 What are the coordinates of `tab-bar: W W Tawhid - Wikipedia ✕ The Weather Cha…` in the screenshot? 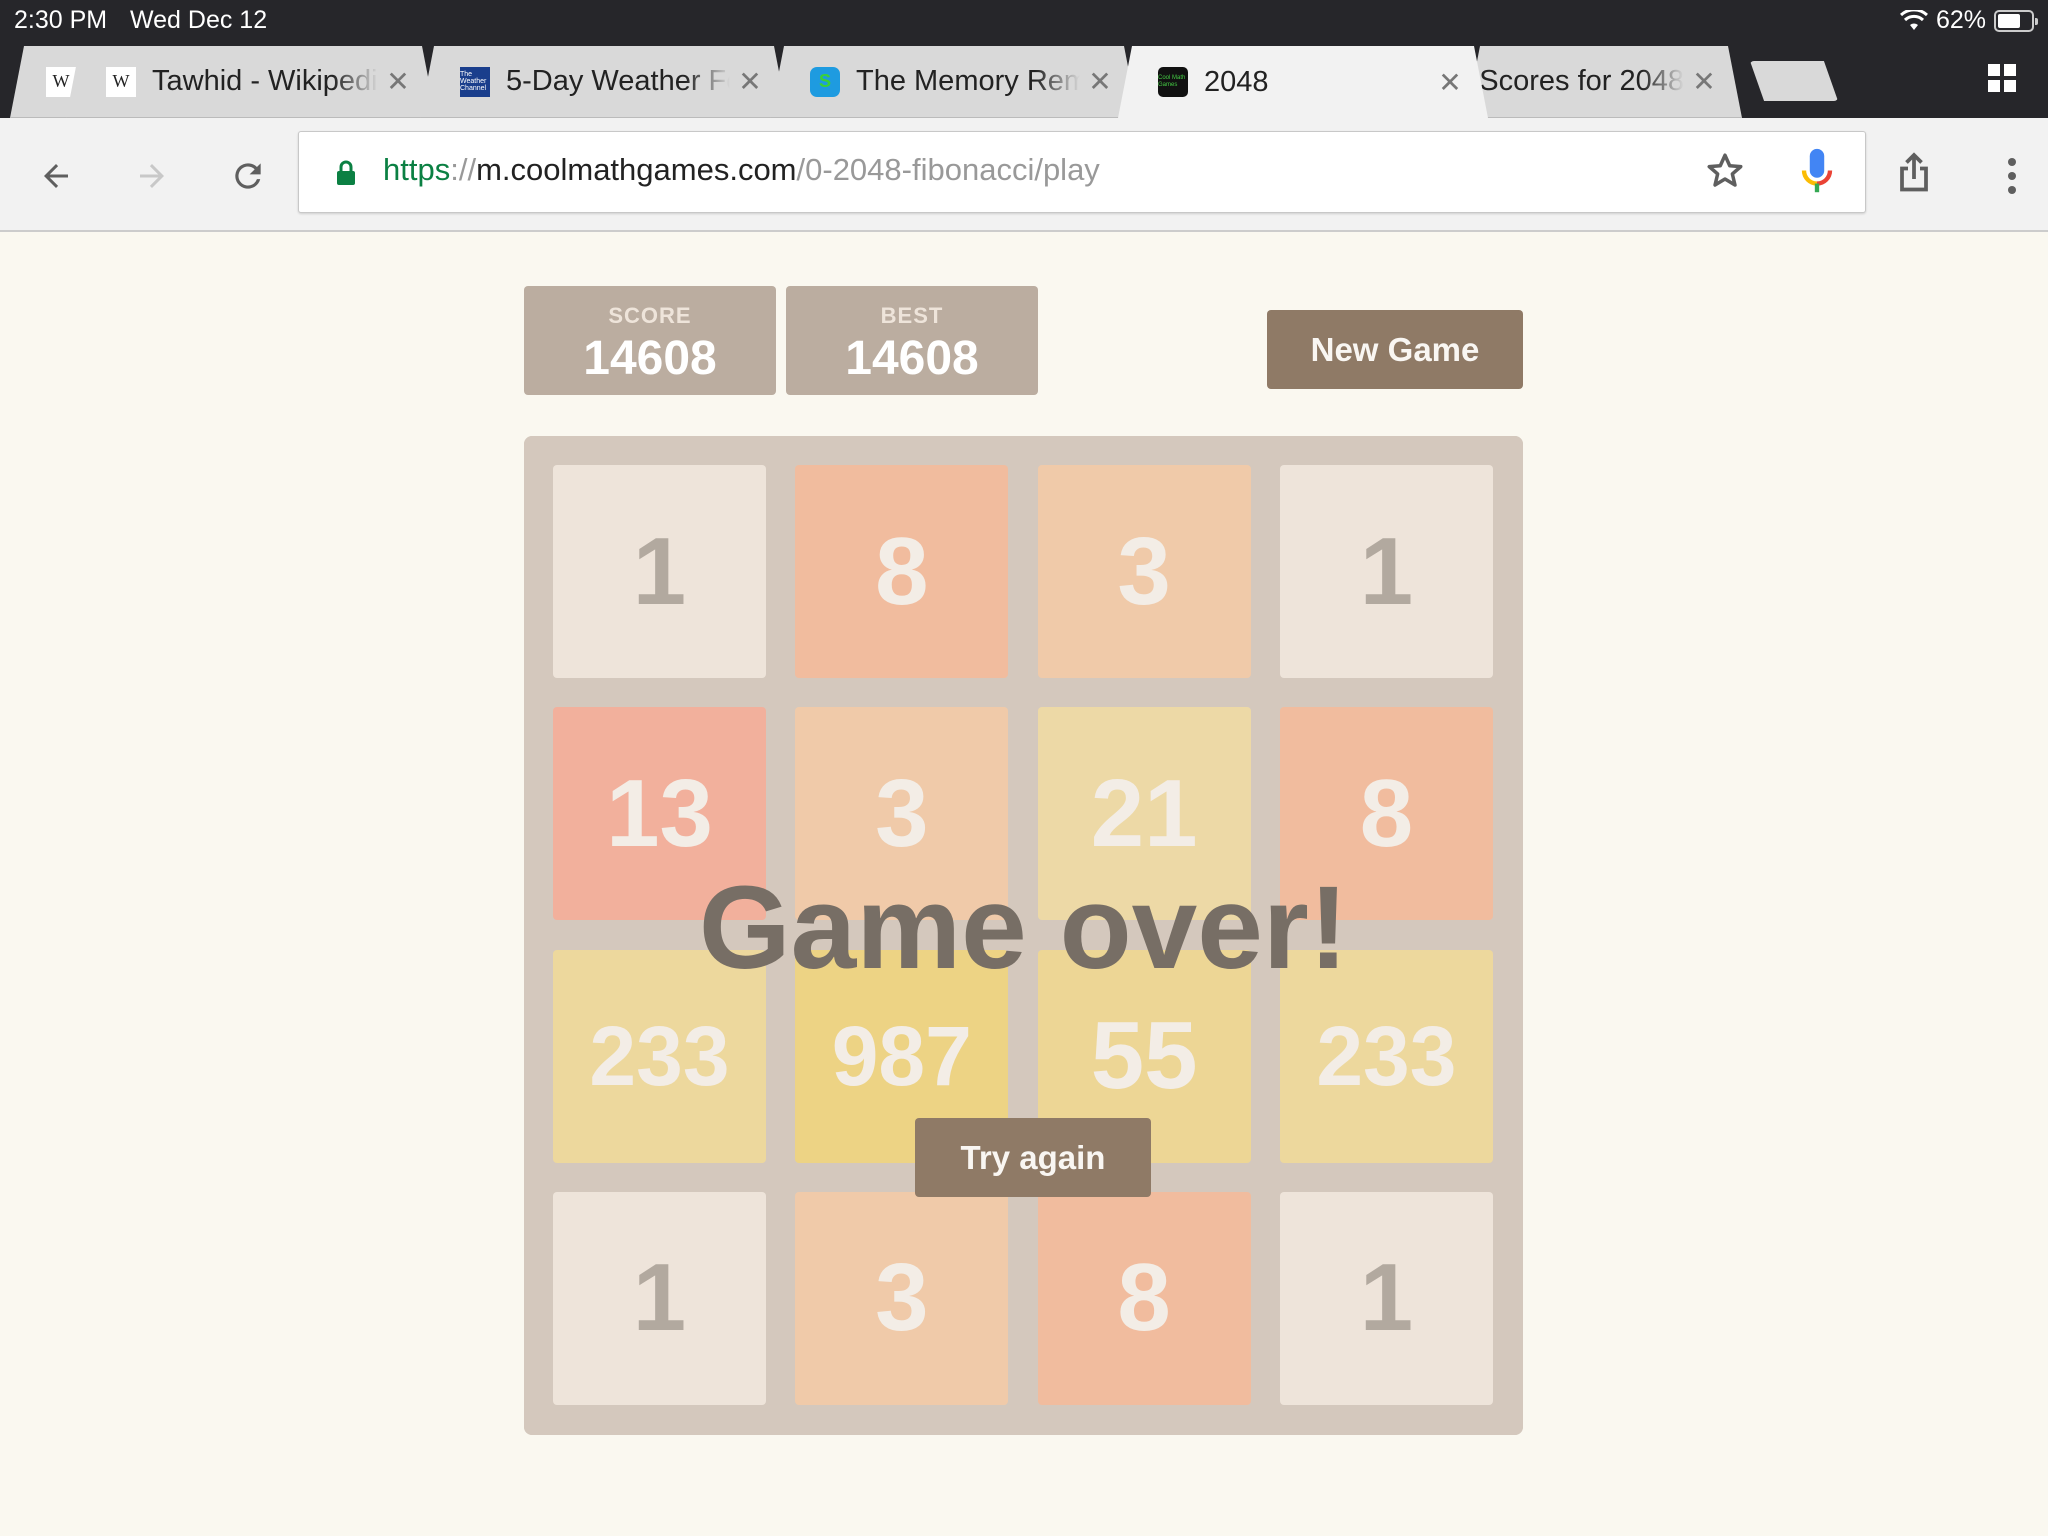 It's located at (1024, 82).